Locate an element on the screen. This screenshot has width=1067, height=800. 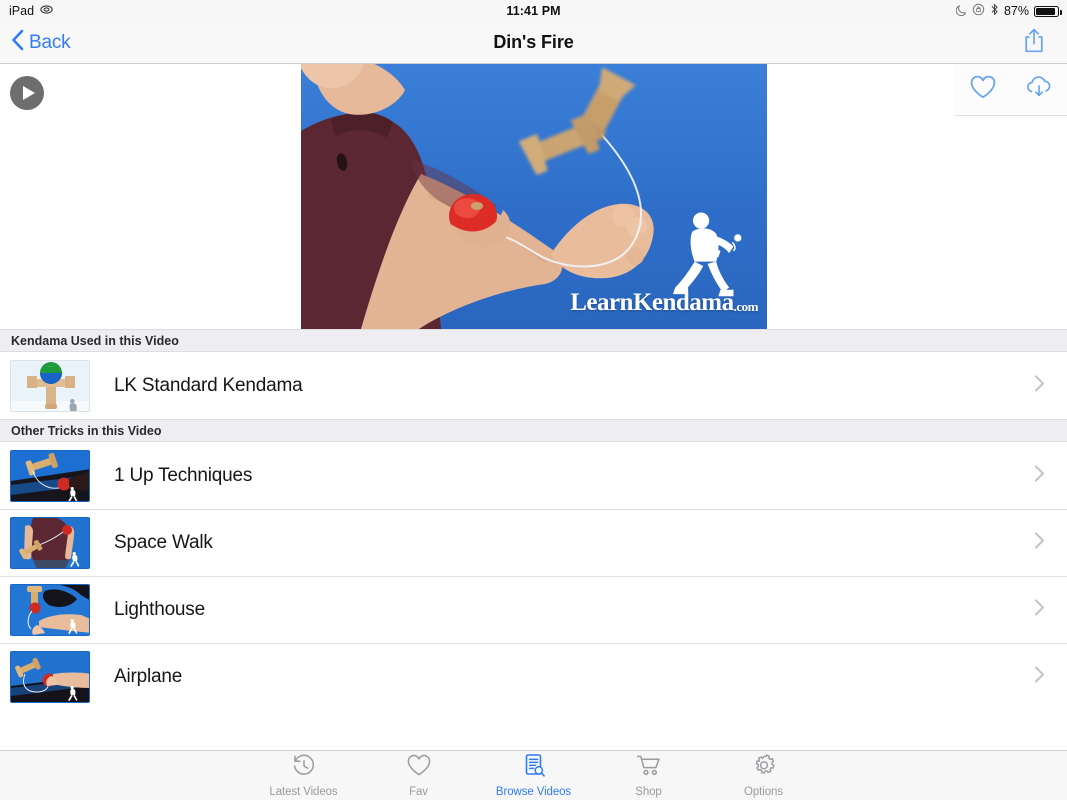
tab-browse-videos: Browse Videos is located at coordinates (533, 775).